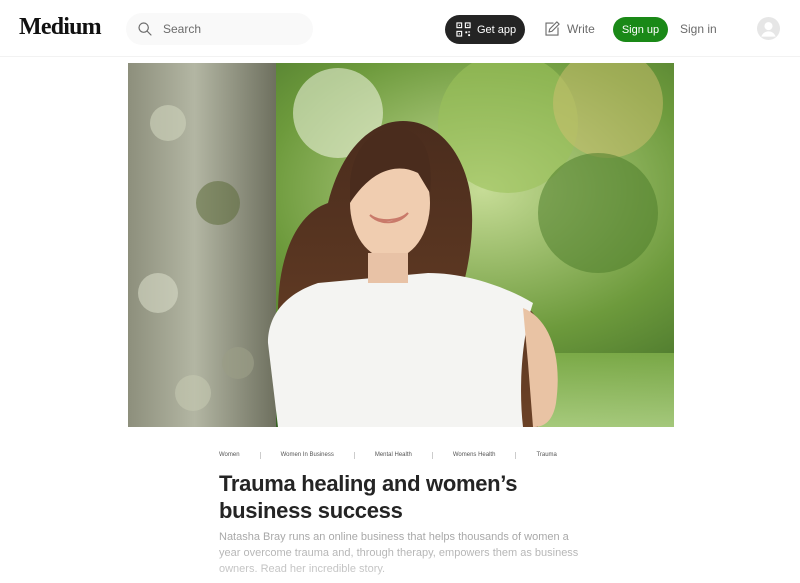  Describe the element at coordinates (182, 29) in the screenshot. I see `search-input: Search` at that location.